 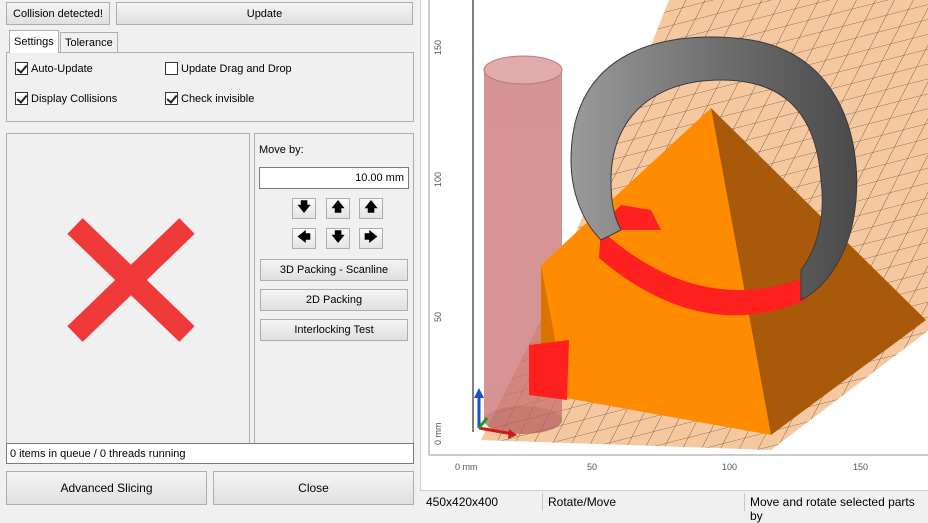 I want to click on move-amount-input: 10.00 mm, so click(x=334, y=178).